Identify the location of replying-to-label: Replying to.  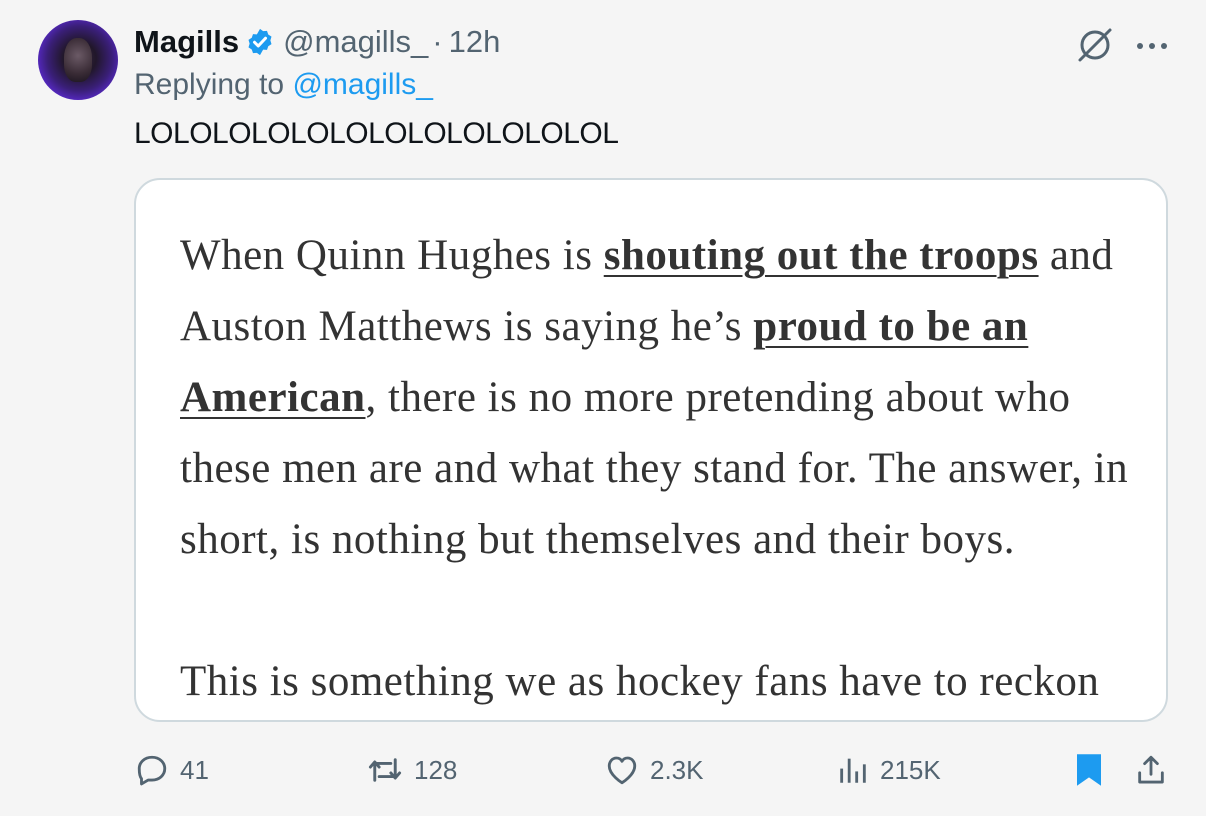
(209, 84).